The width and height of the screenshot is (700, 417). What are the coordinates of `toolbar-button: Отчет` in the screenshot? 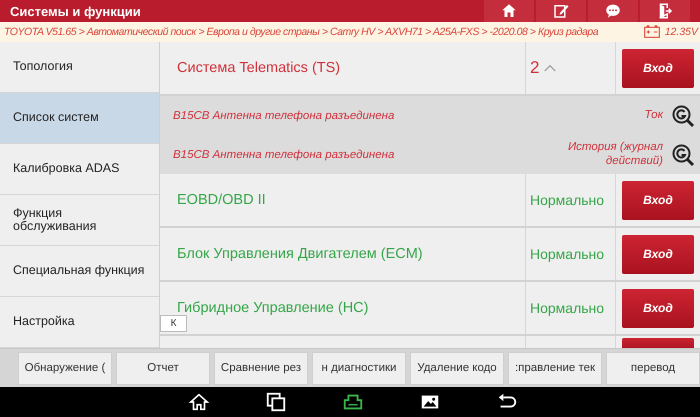 It's located at (163, 368).